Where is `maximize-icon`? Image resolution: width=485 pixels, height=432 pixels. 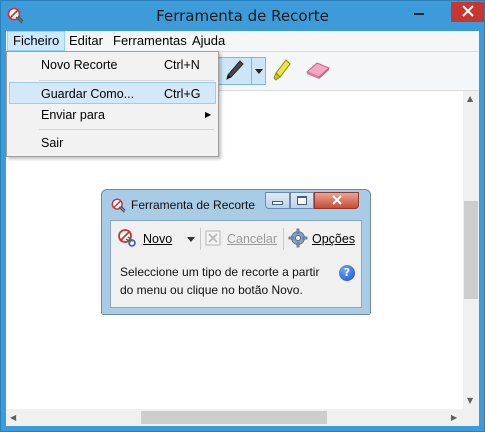 maximize-icon is located at coordinates (302, 200).